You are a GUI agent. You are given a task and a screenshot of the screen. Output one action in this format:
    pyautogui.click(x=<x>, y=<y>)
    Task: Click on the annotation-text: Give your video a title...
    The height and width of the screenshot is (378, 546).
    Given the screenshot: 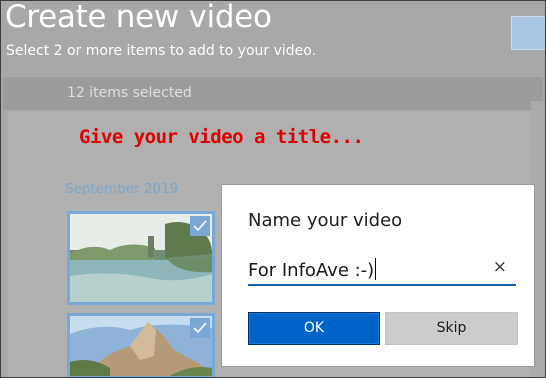 What is the action you would take?
    pyautogui.click(x=221, y=137)
    